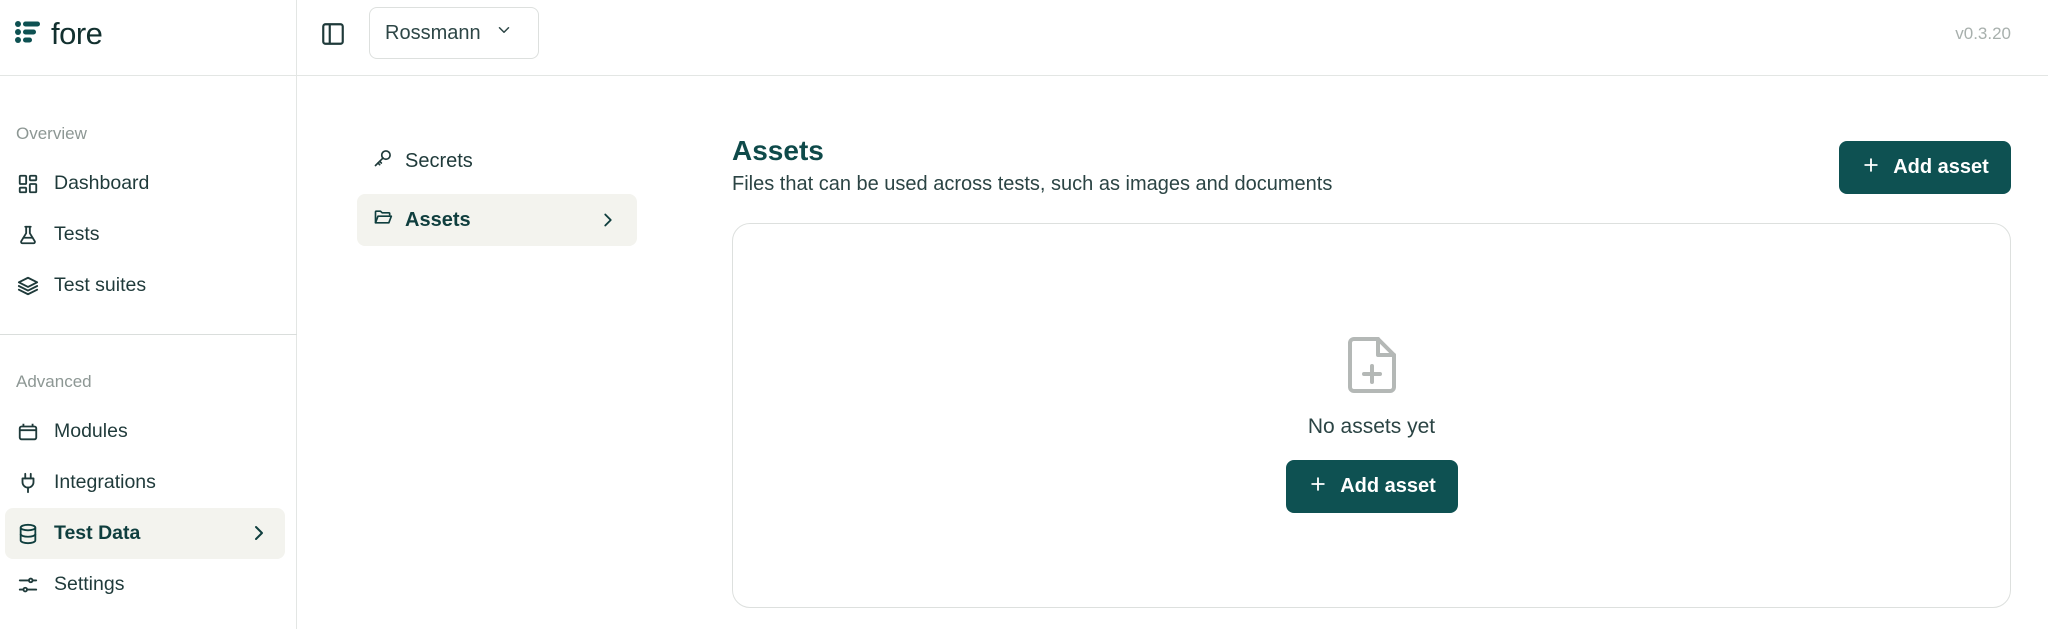 The image size is (2048, 629). I want to click on sidebar-item-settings: Settings, so click(145, 584).